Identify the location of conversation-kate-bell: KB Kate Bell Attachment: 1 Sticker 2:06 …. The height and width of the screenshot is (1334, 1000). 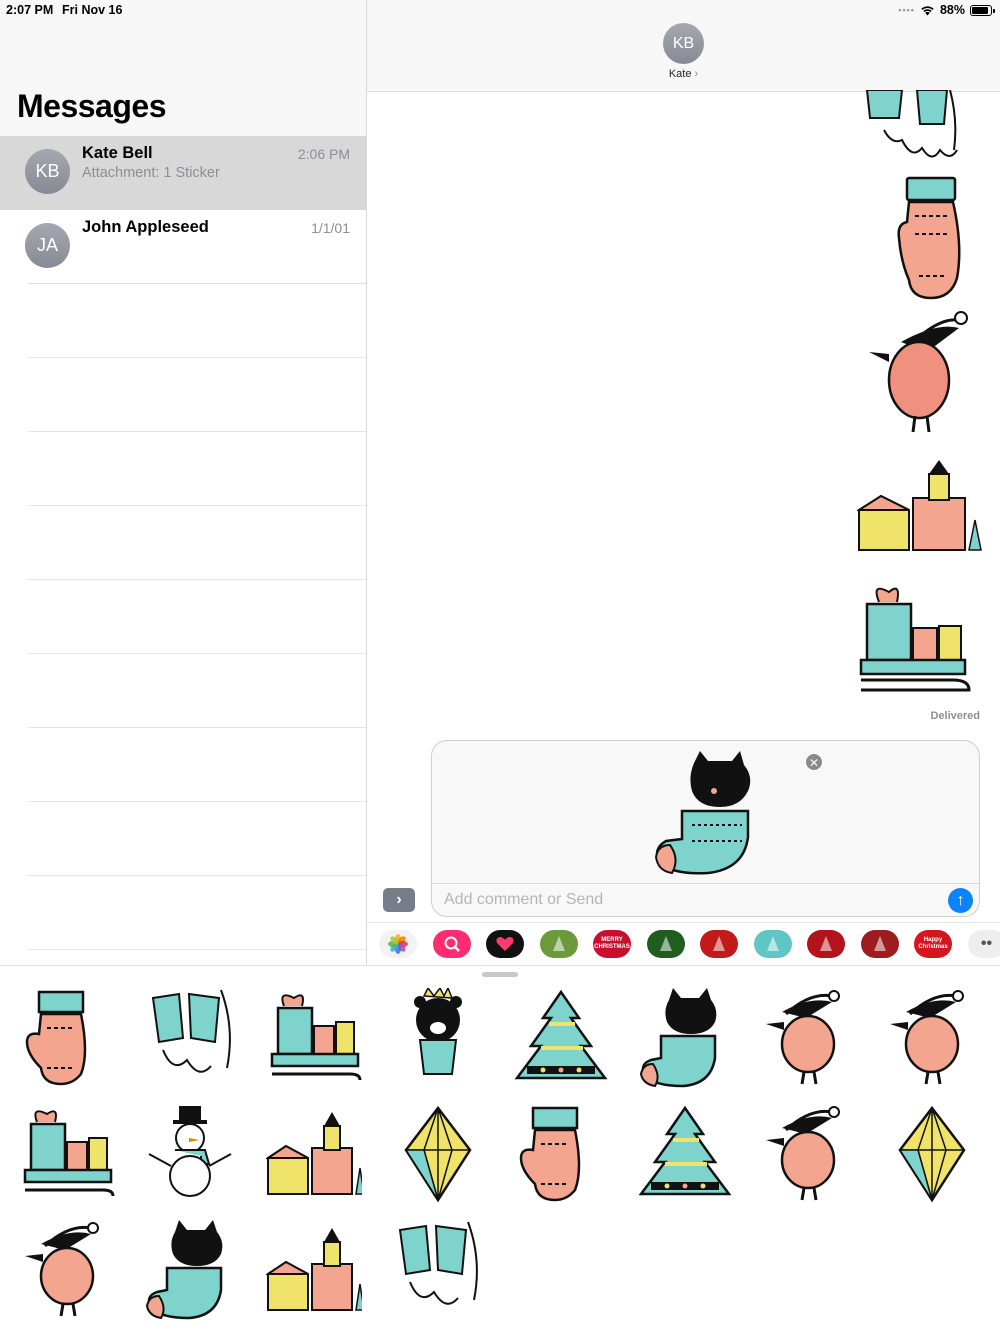
(183, 173).